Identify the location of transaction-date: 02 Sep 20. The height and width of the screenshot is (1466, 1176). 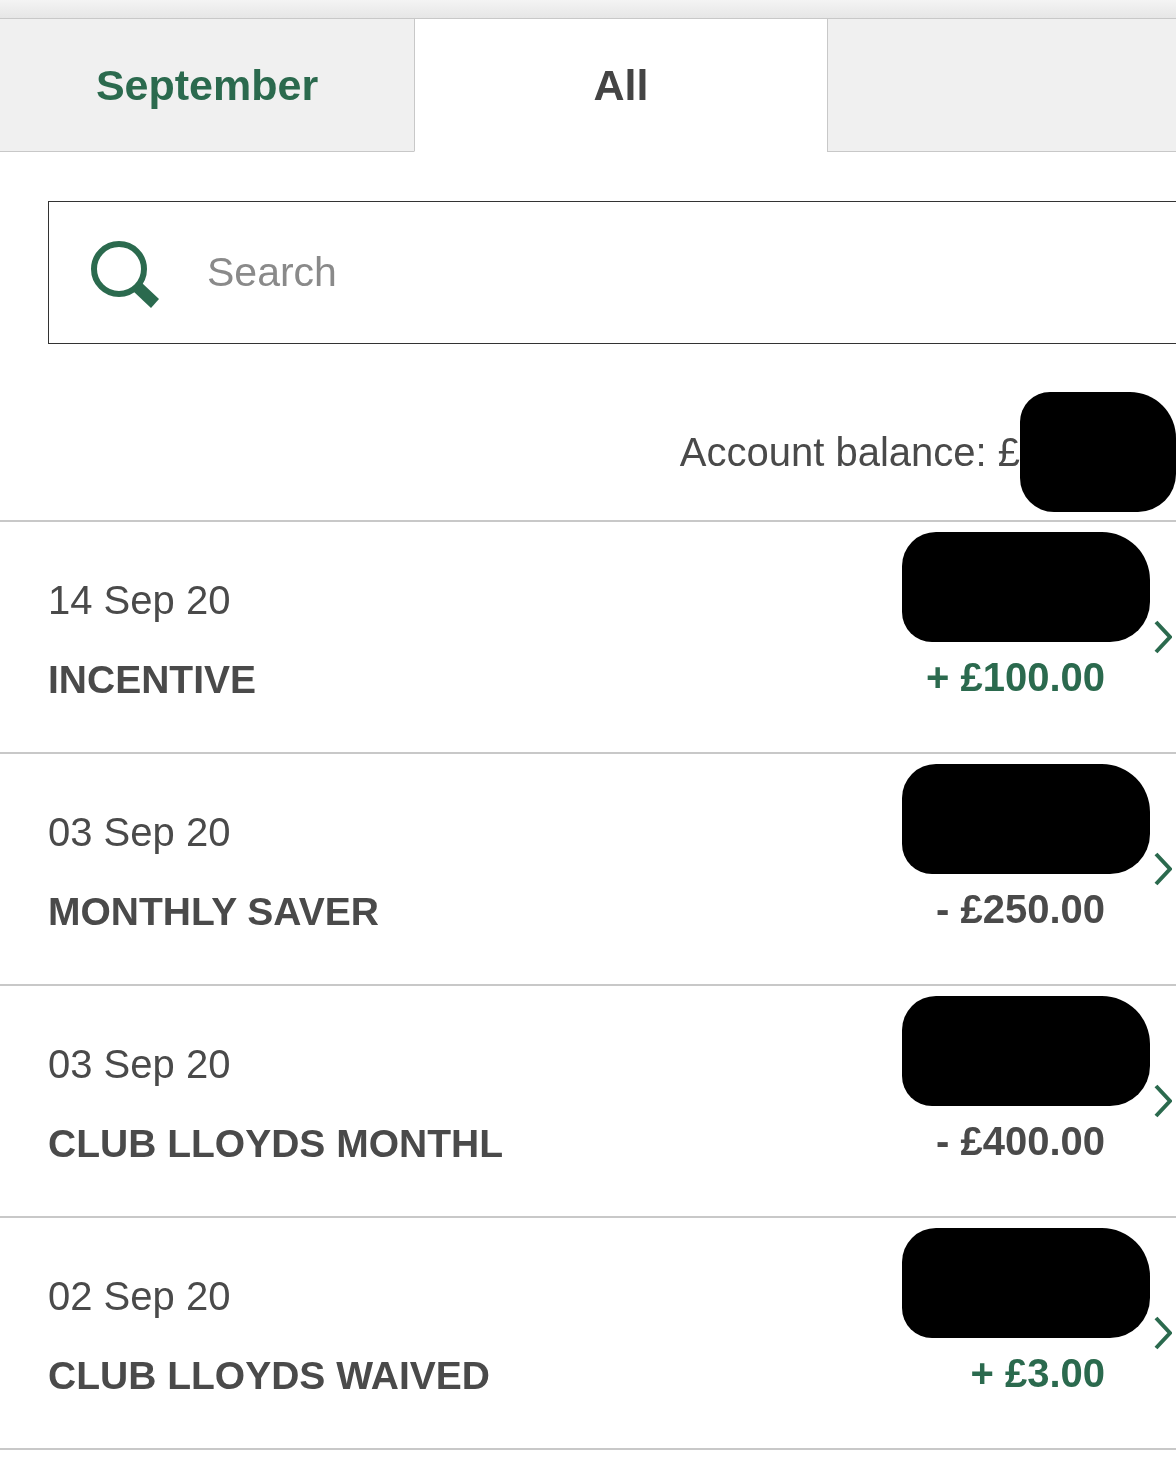
(139, 1296).